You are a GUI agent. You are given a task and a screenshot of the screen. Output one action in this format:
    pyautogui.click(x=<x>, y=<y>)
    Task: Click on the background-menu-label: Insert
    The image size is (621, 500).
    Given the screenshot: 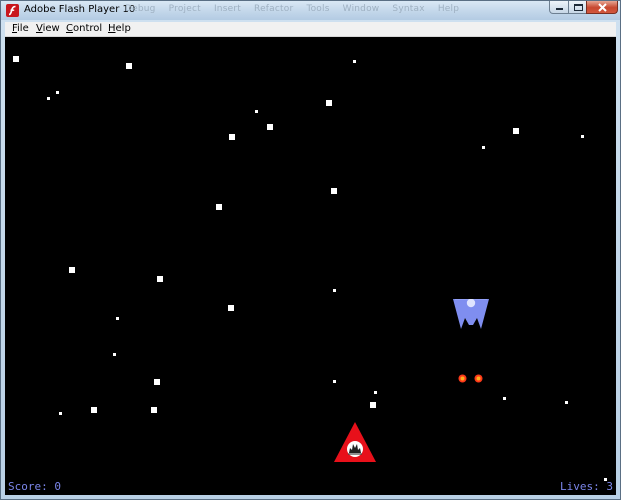 What is the action you would take?
    pyautogui.click(x=227, y=9)
    